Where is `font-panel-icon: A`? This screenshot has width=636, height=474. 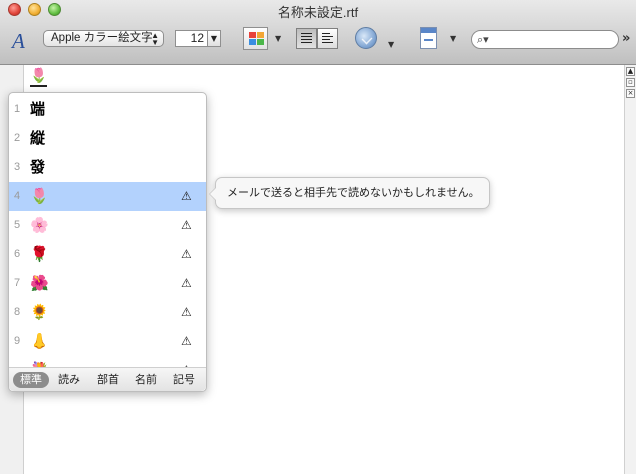 font-panel-icon: A is located at coordinates (21, 41).